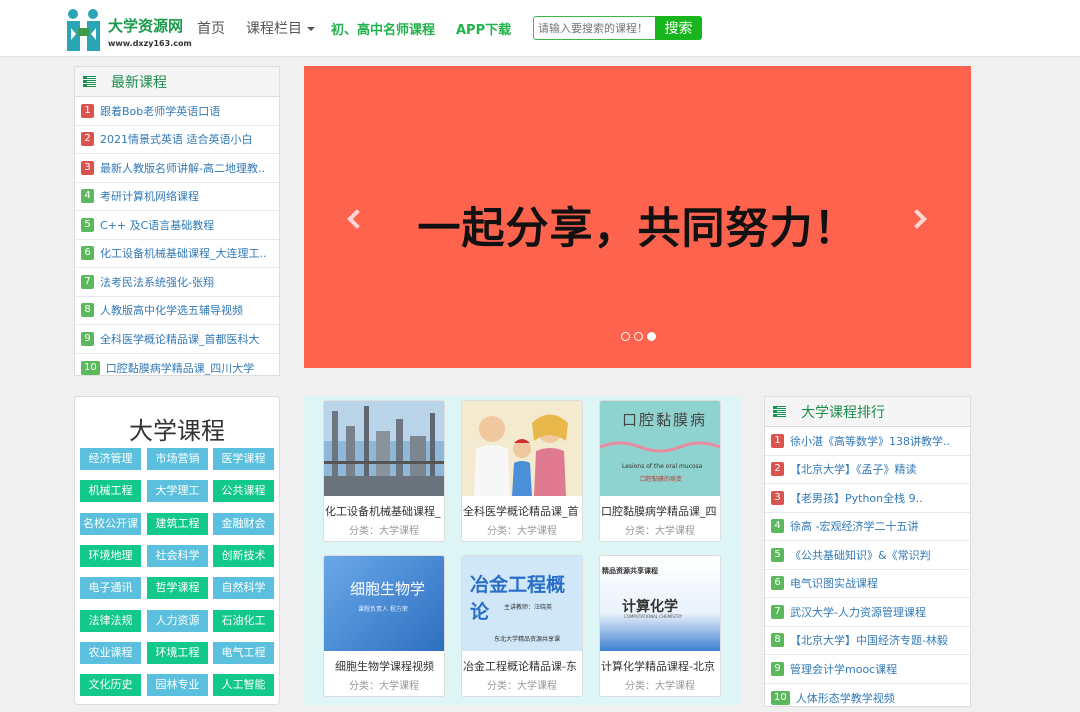  I want to click on carousel-next-arrow, so click(917, 220).